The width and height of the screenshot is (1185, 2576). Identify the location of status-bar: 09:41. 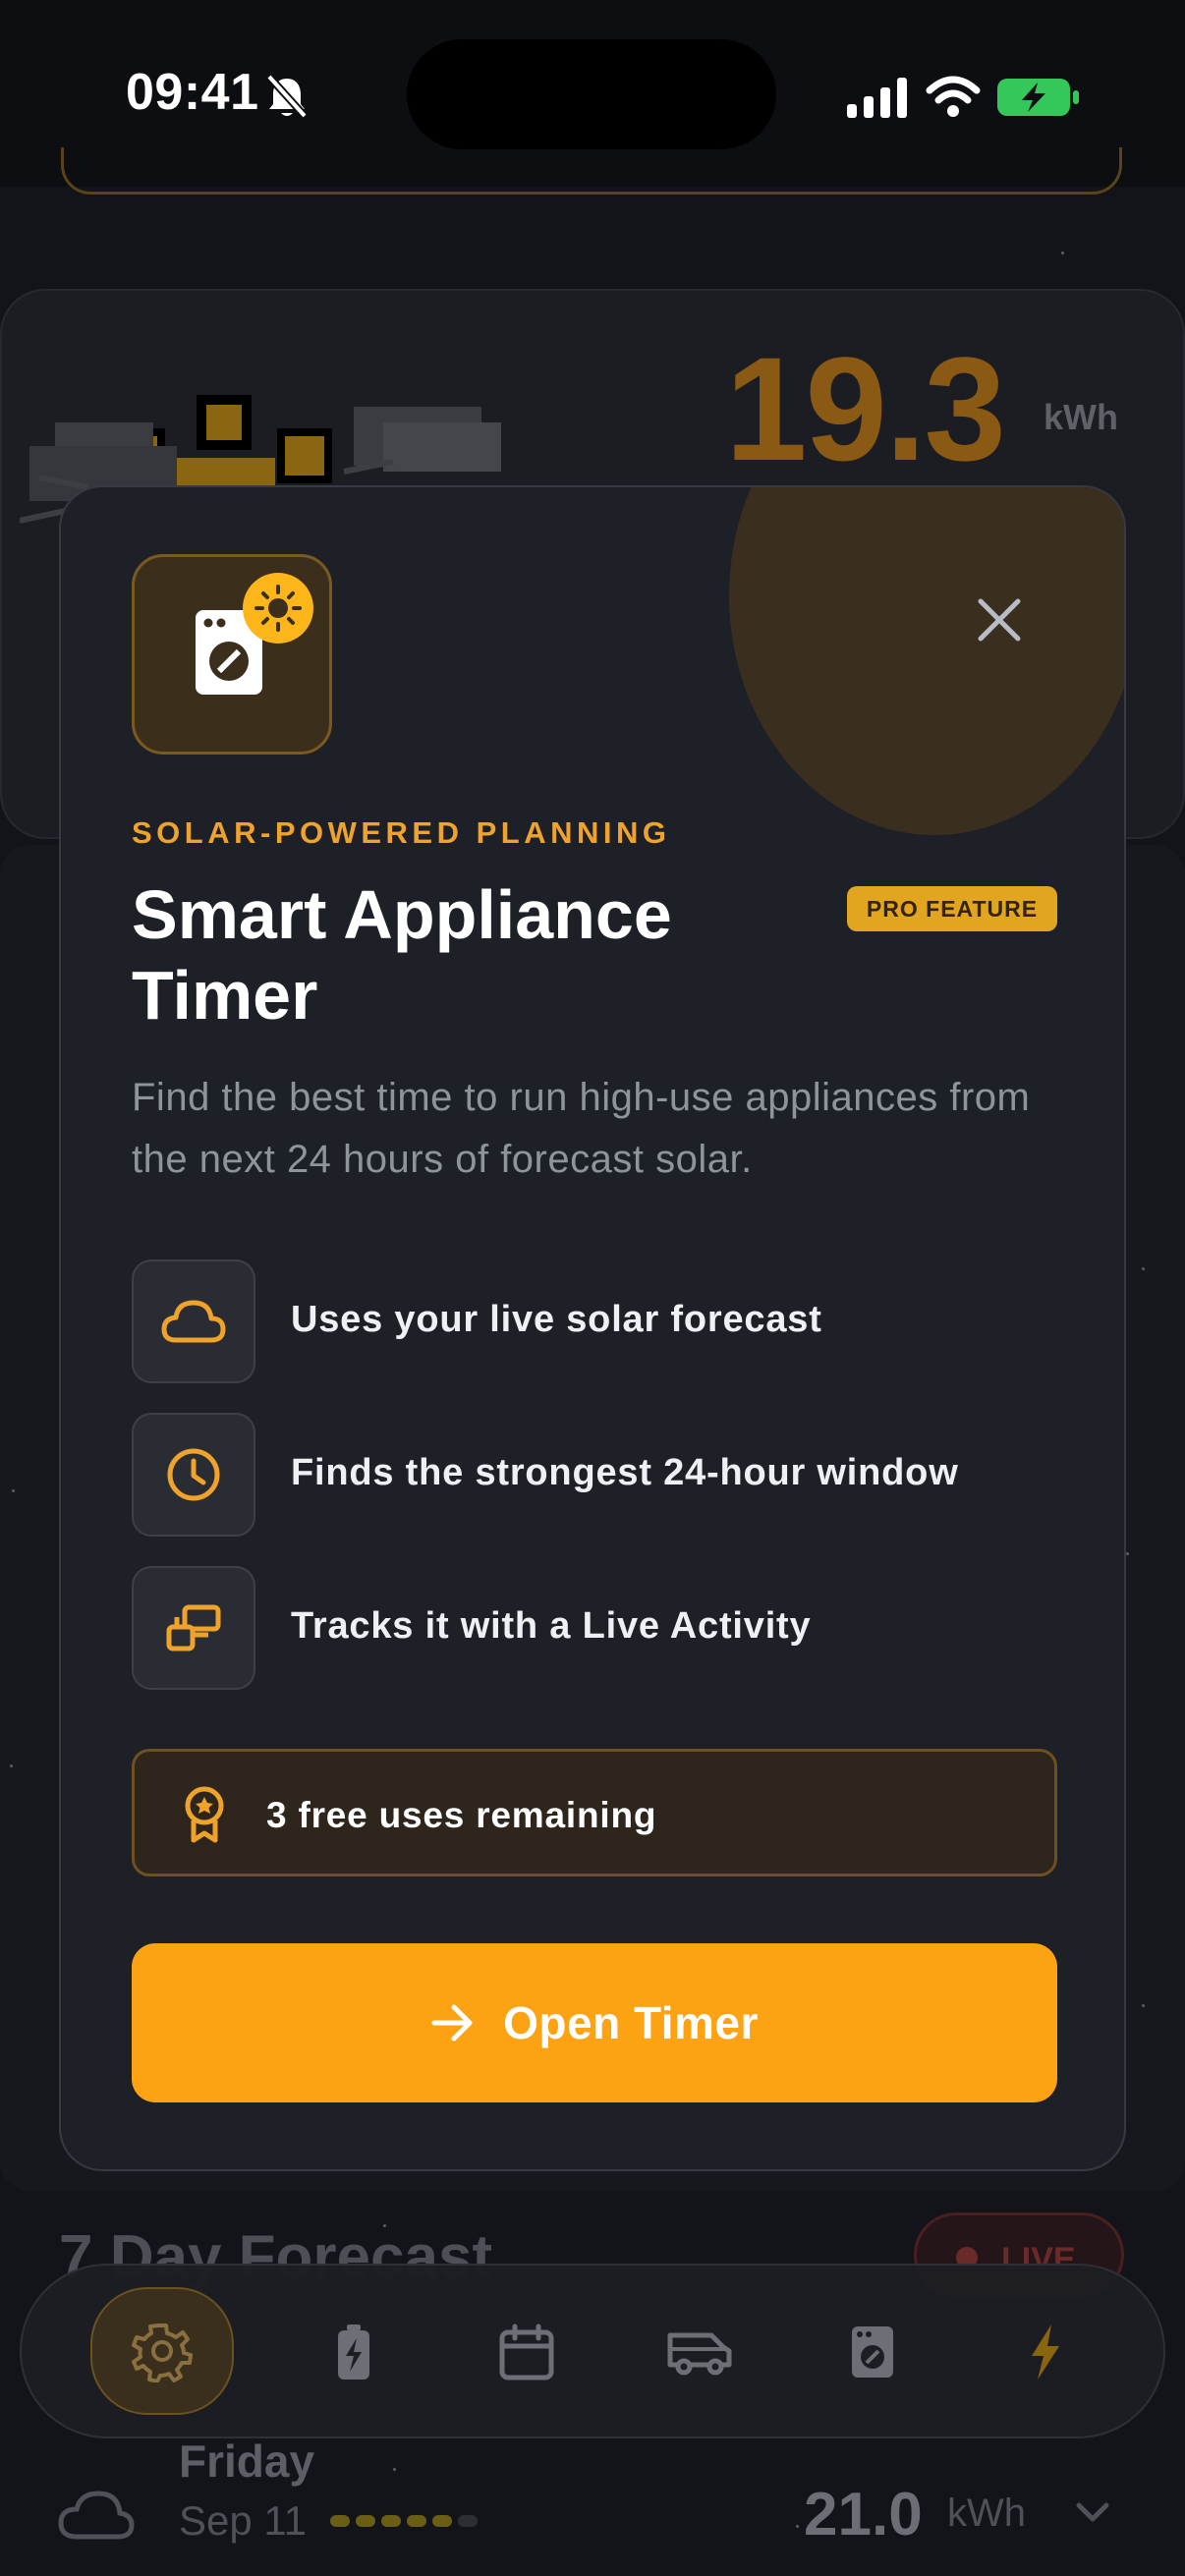
(592, 97).